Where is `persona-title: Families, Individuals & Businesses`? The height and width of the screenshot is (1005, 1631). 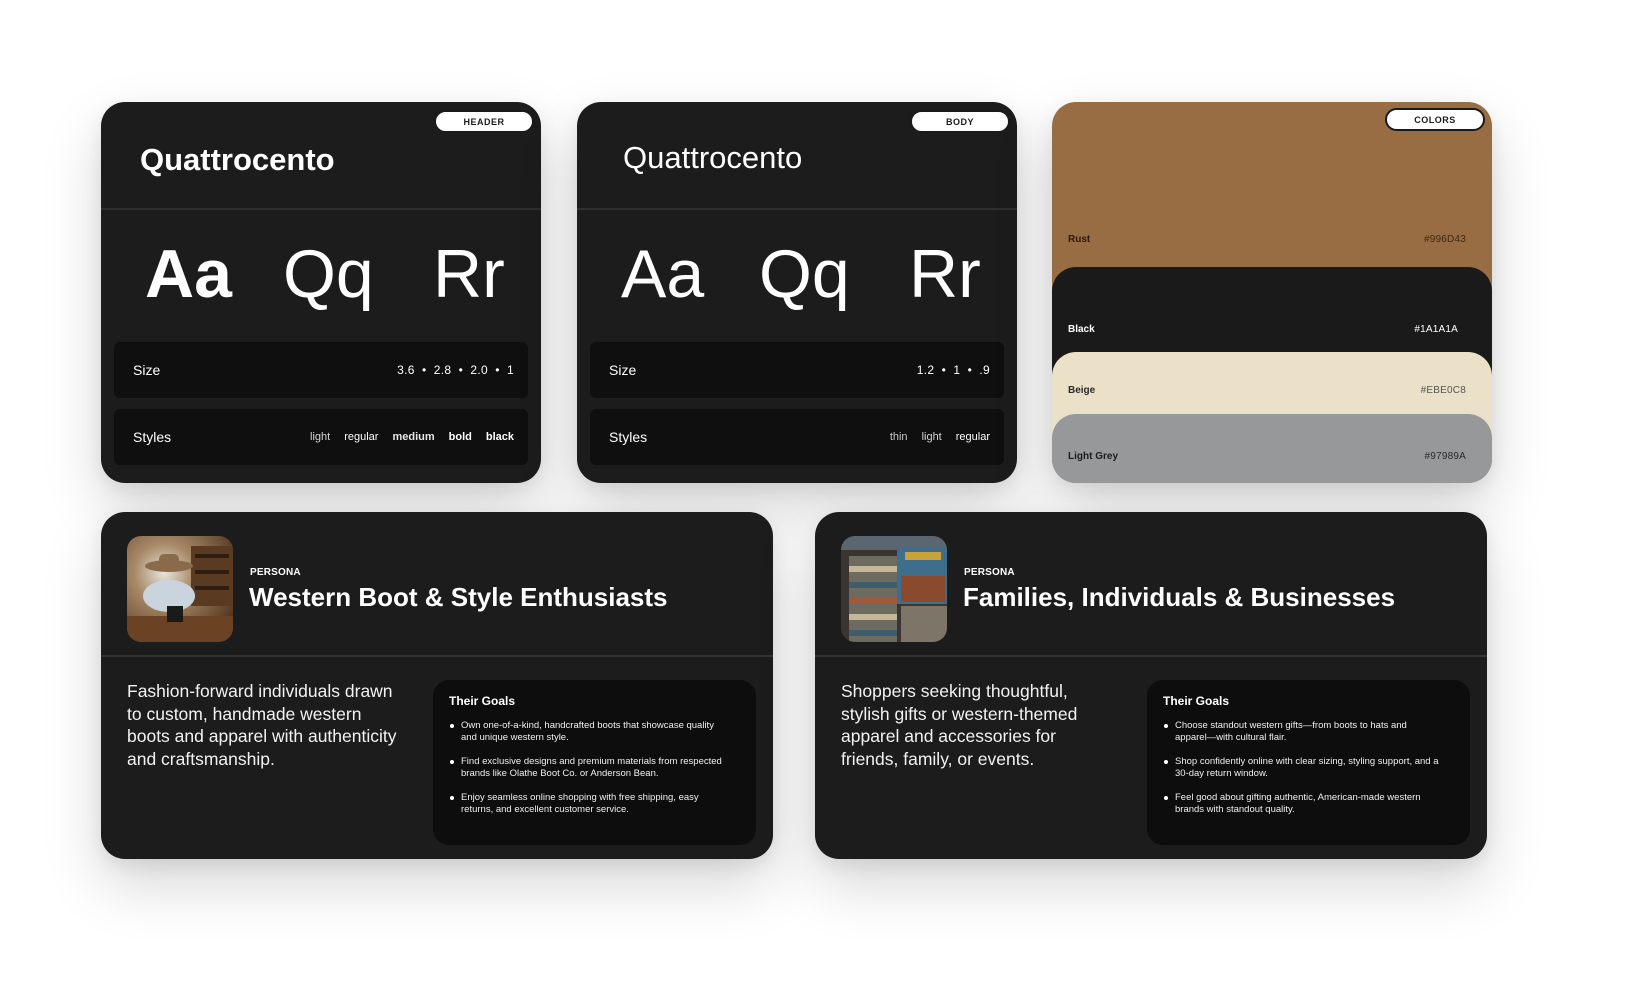 persona-title: Families, Individuals & Businesses is located at coordinates (1179, 597).